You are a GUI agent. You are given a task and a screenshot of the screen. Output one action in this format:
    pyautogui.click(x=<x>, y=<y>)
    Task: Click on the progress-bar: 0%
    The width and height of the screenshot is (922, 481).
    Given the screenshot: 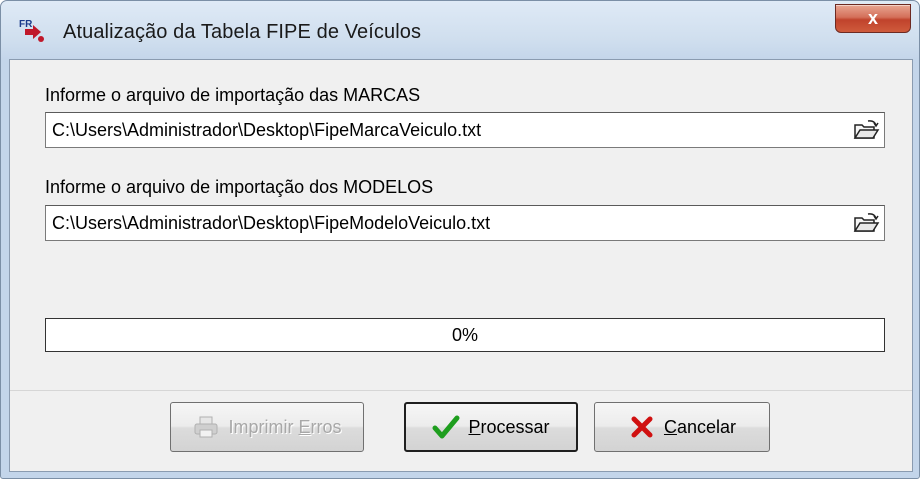 What is the action you would take?
    pyautogui.click(x=465, y=335)
    